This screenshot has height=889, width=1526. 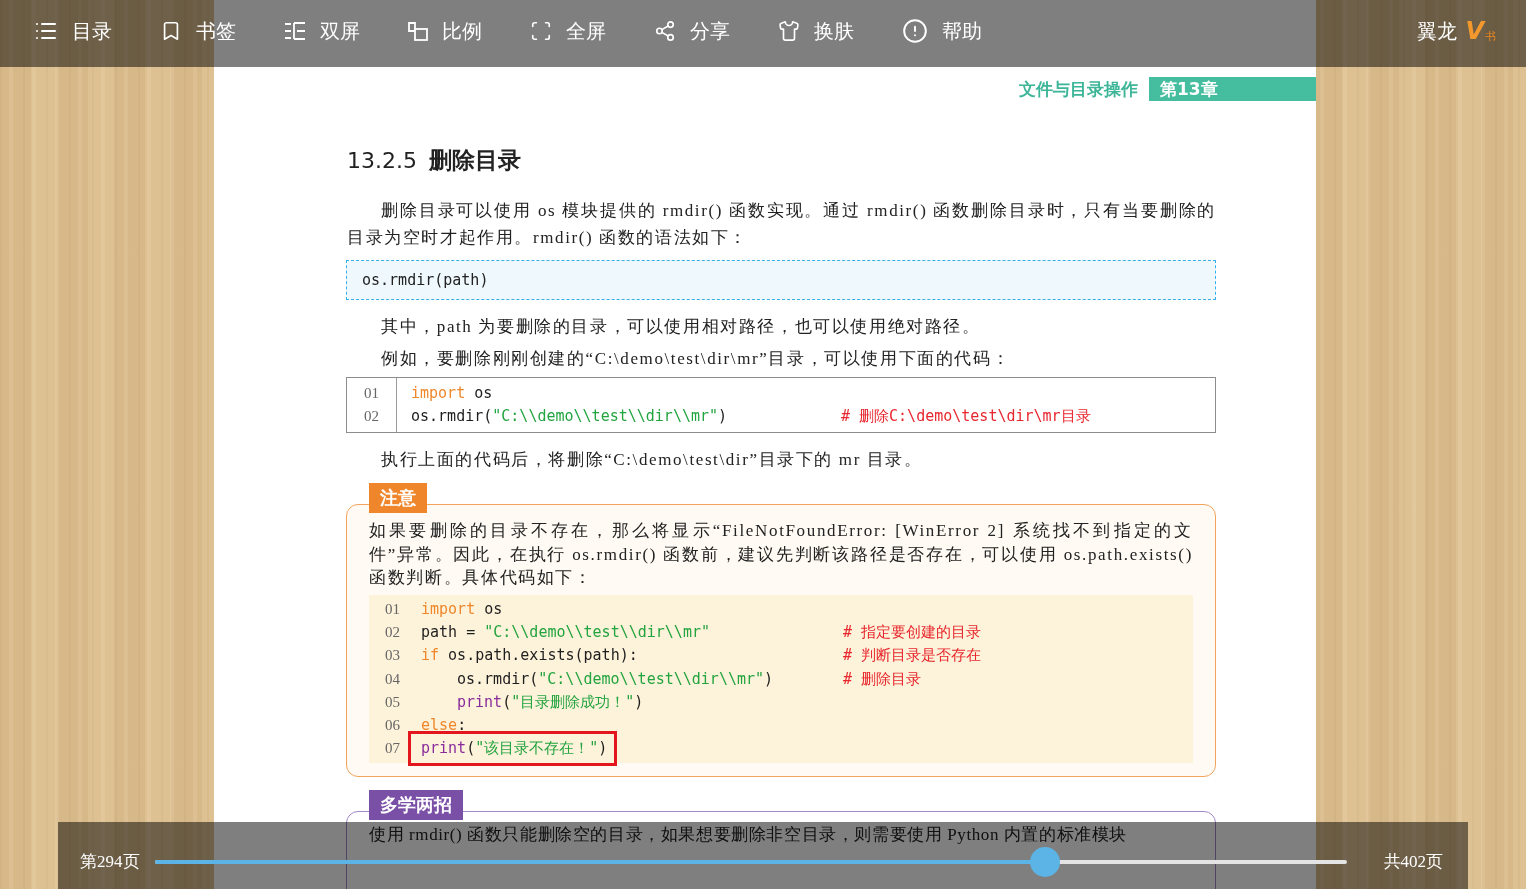 What do you see at coordinates (696, 359) in the screenshot?
I see `body-paragraph: 例如，要删除刚刚创建的“C:\demo\test\dir\mr”目录，可以使用下面的代码：` at bounding box center [696, 359].